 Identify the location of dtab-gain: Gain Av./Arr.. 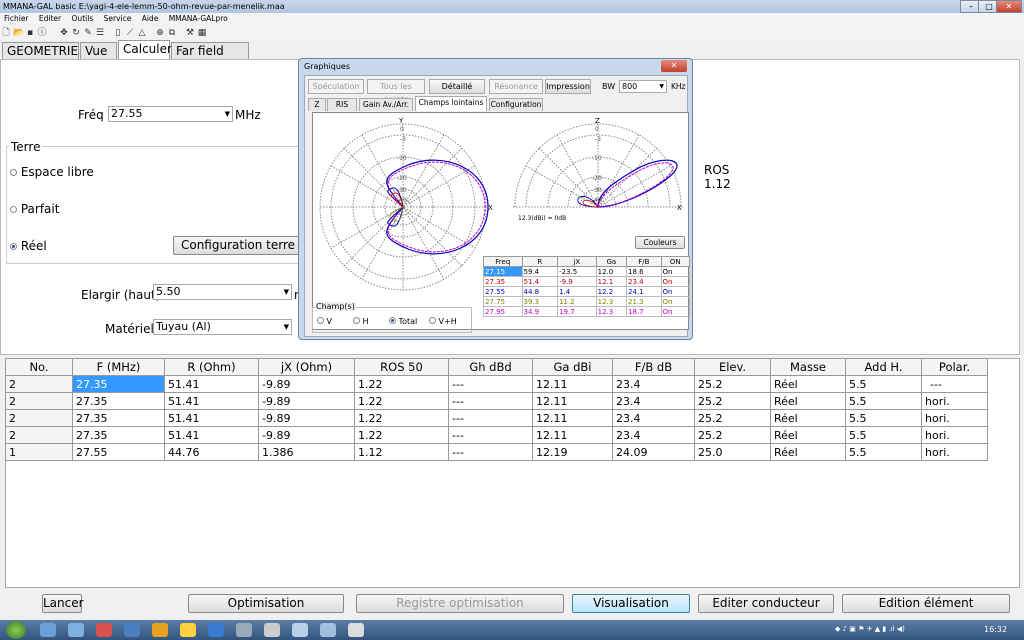
(386, 104).